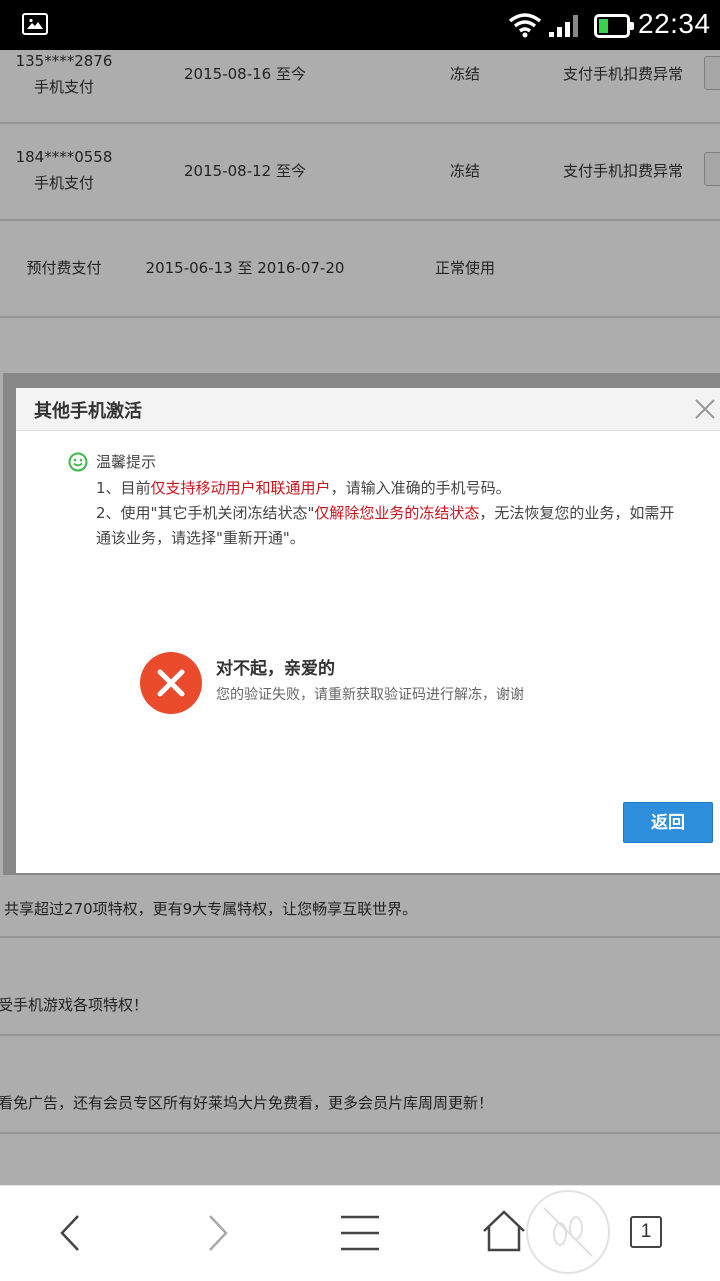  What do you see at coordinates (370, 695) in the screenshot?
I see `error-description: 您的验证失败，请重新获取验证码进行解冻，谢谢` at bounding box center [370, 695].